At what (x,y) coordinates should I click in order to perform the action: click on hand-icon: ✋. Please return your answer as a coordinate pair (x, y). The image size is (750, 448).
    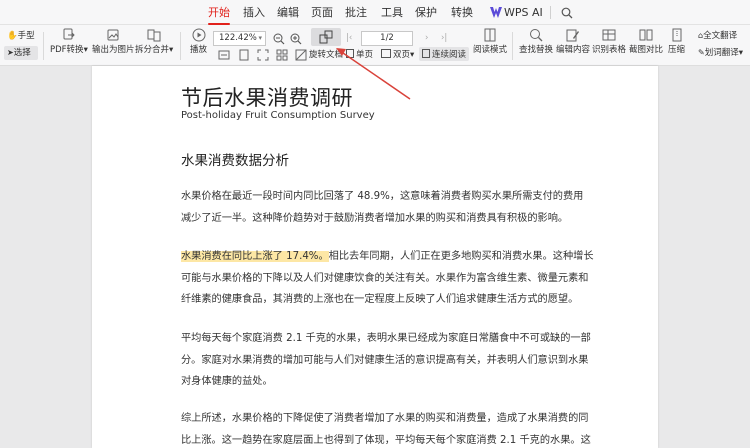
    Looking at the image, I should click on (12, 36).